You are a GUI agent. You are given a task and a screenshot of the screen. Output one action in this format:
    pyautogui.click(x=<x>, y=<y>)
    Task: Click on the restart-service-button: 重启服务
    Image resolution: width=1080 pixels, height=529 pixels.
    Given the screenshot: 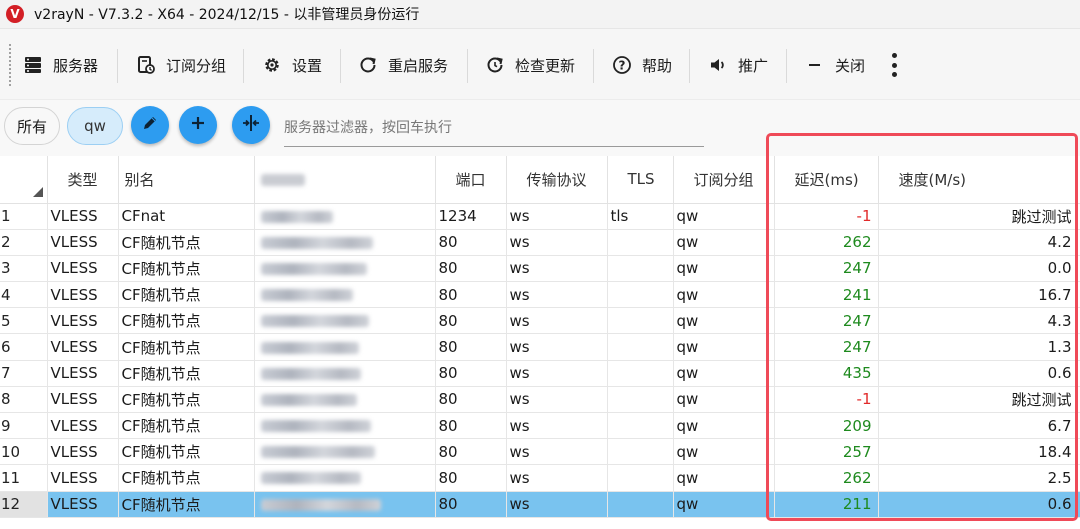 What is the action you would take?
    pyautogui.click(x=402, y=65)
    